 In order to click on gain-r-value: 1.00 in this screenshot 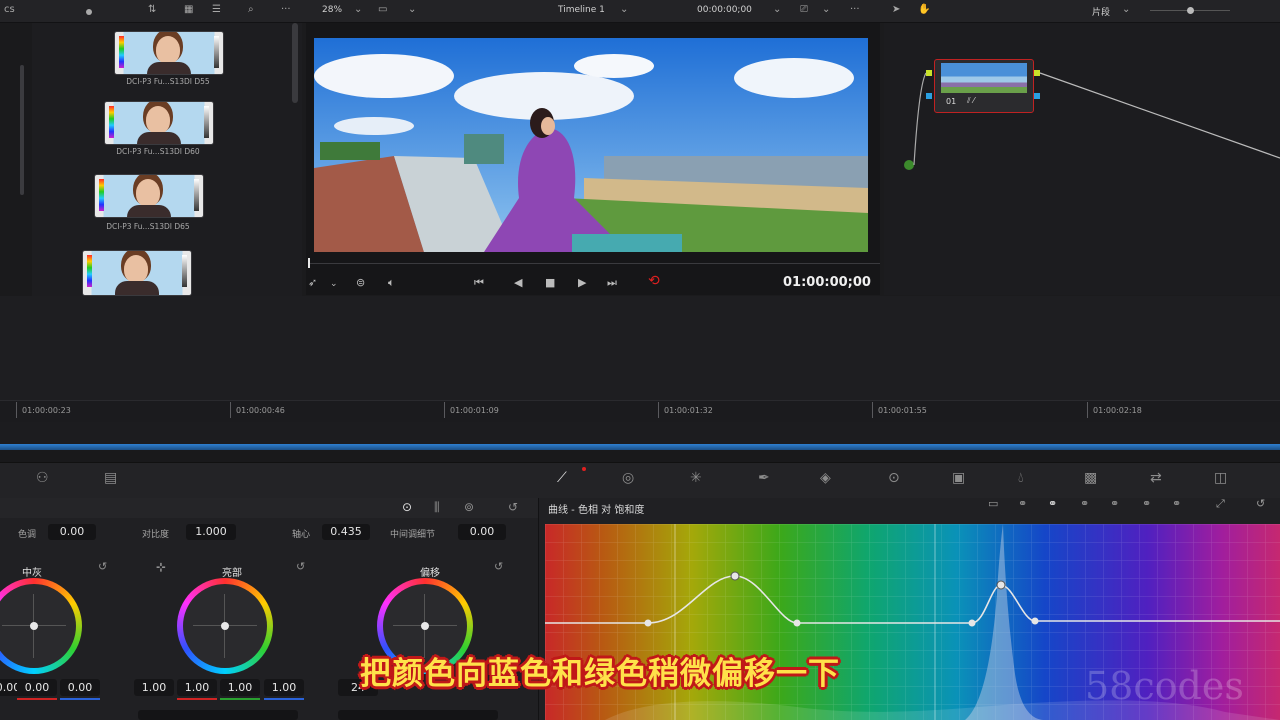, I will do `click(197, 687)`.